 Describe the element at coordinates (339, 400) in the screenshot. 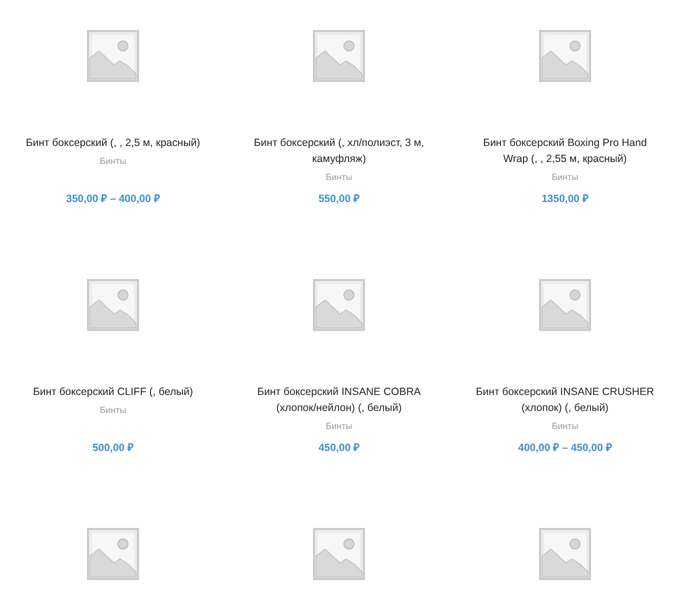

I see `product-title-link: Бинт боксерский INSANE COBRA (хлопок/нейлон) (, белый)` at that location.